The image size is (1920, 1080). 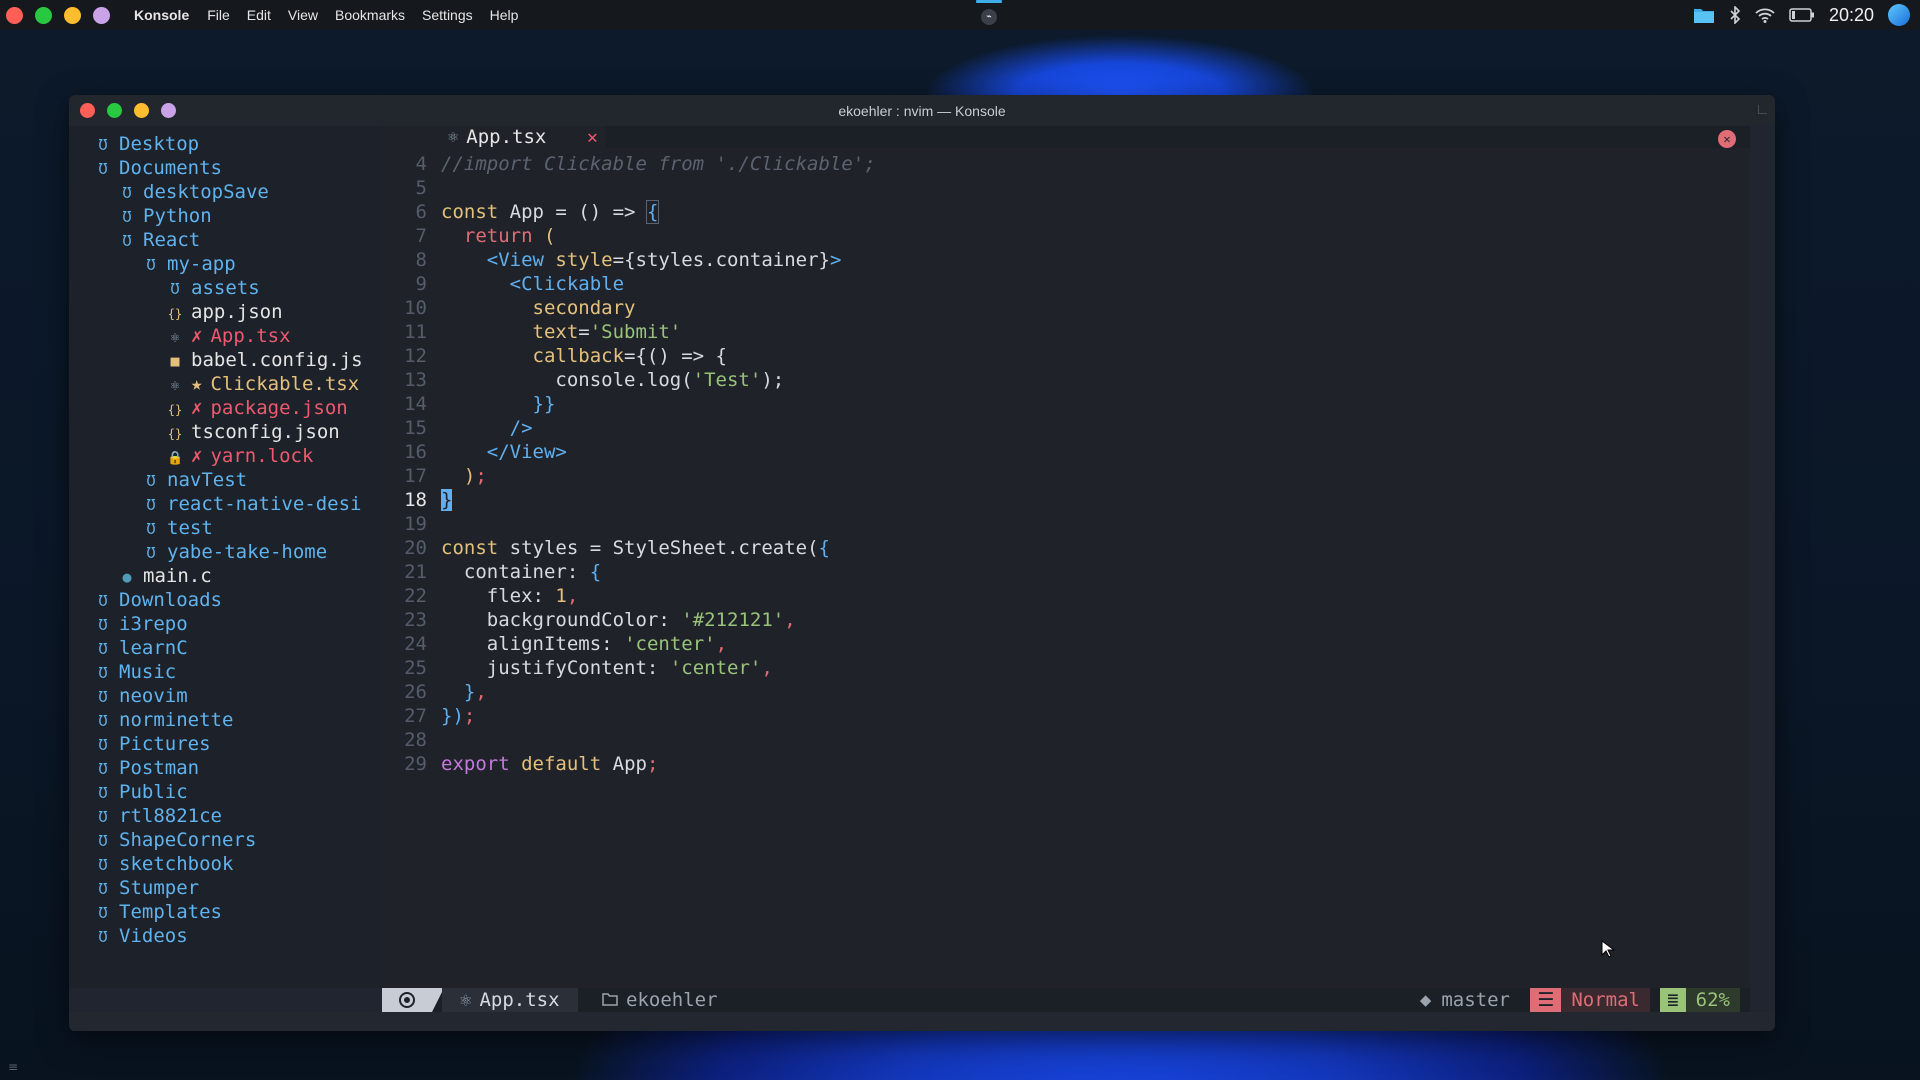 I want to click on tree-item: Ʊ Videos, so click(x=141, y=936).